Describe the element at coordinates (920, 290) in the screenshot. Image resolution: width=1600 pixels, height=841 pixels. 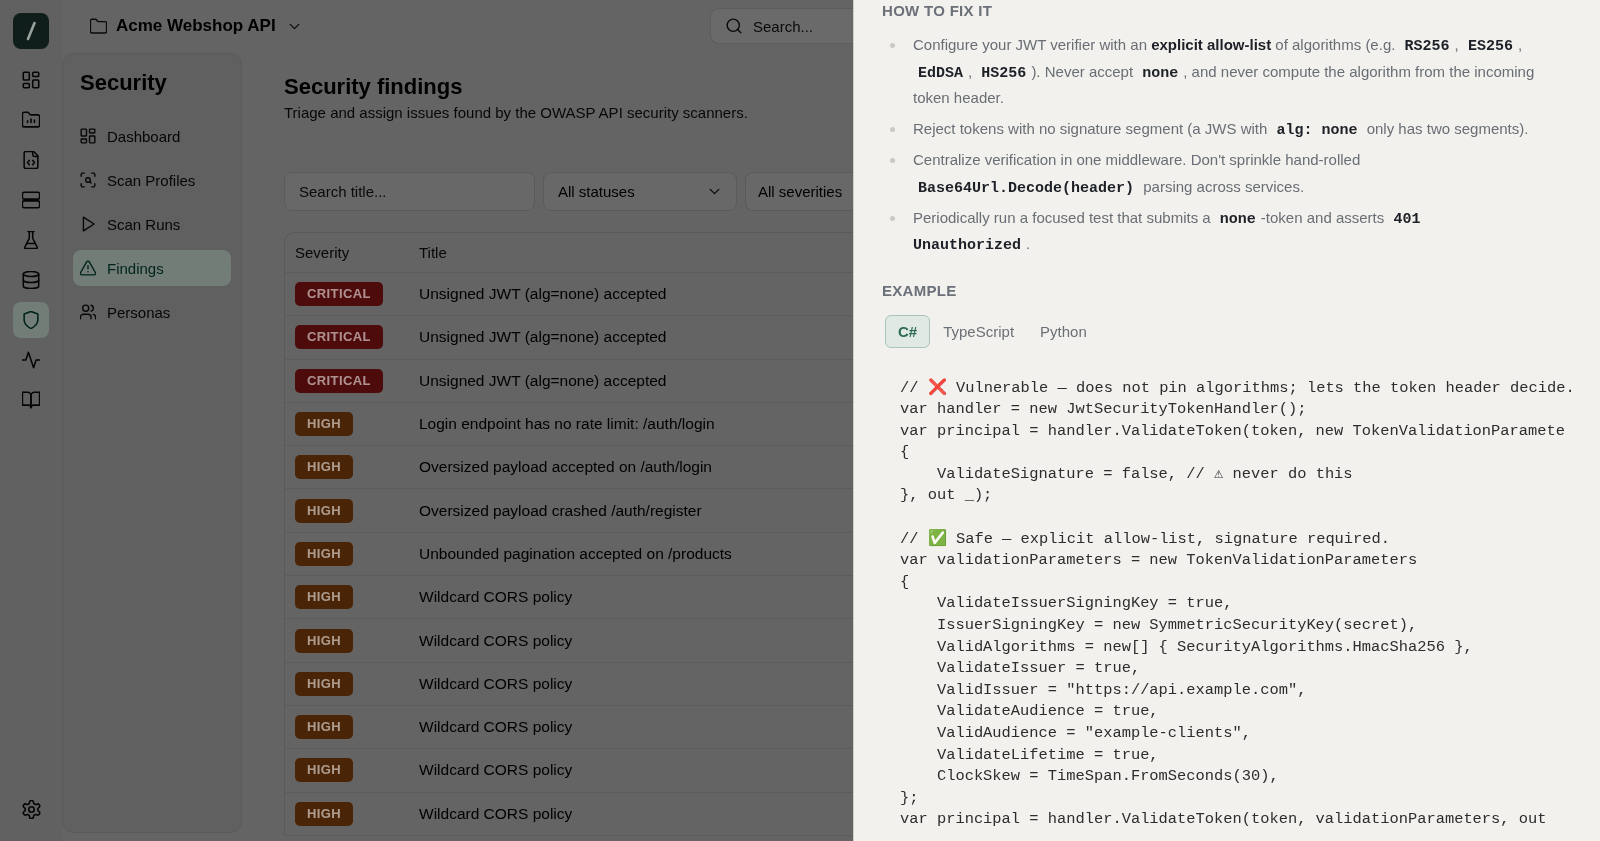
I see `section-heading: EXAMPLE` at that location.